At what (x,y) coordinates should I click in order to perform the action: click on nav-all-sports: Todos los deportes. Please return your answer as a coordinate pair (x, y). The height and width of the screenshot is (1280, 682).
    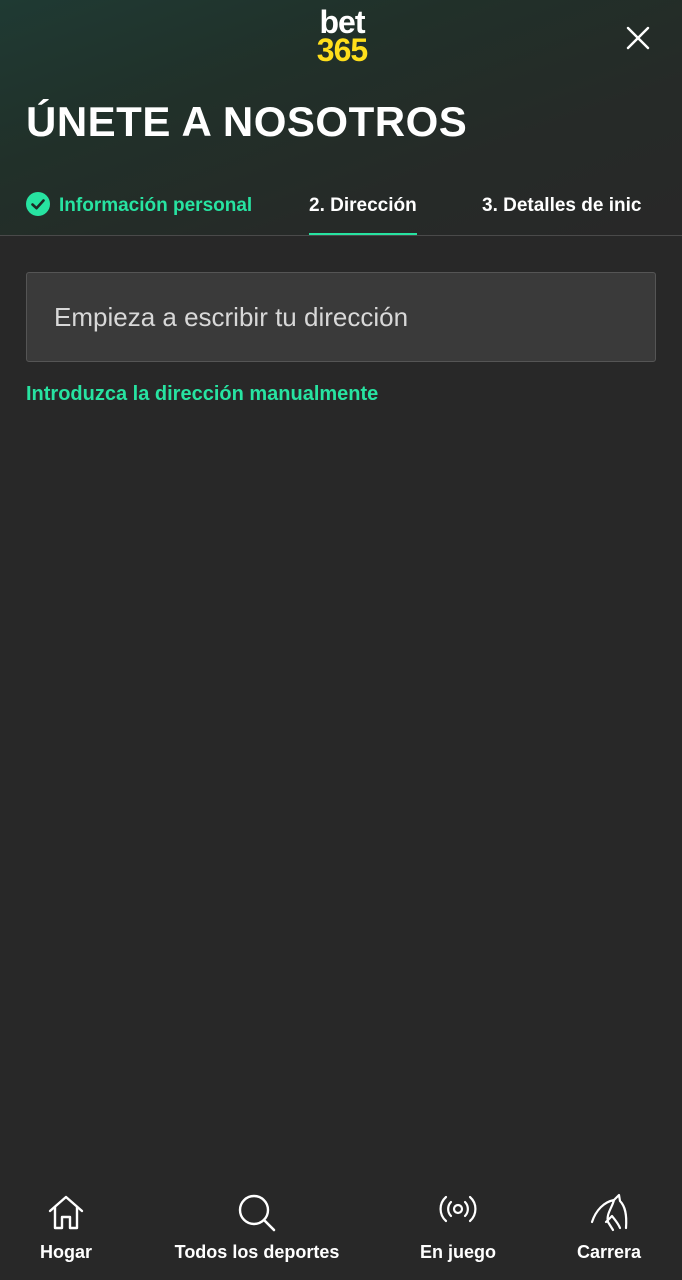
    Looking at the image, I should click on (257, 1225).